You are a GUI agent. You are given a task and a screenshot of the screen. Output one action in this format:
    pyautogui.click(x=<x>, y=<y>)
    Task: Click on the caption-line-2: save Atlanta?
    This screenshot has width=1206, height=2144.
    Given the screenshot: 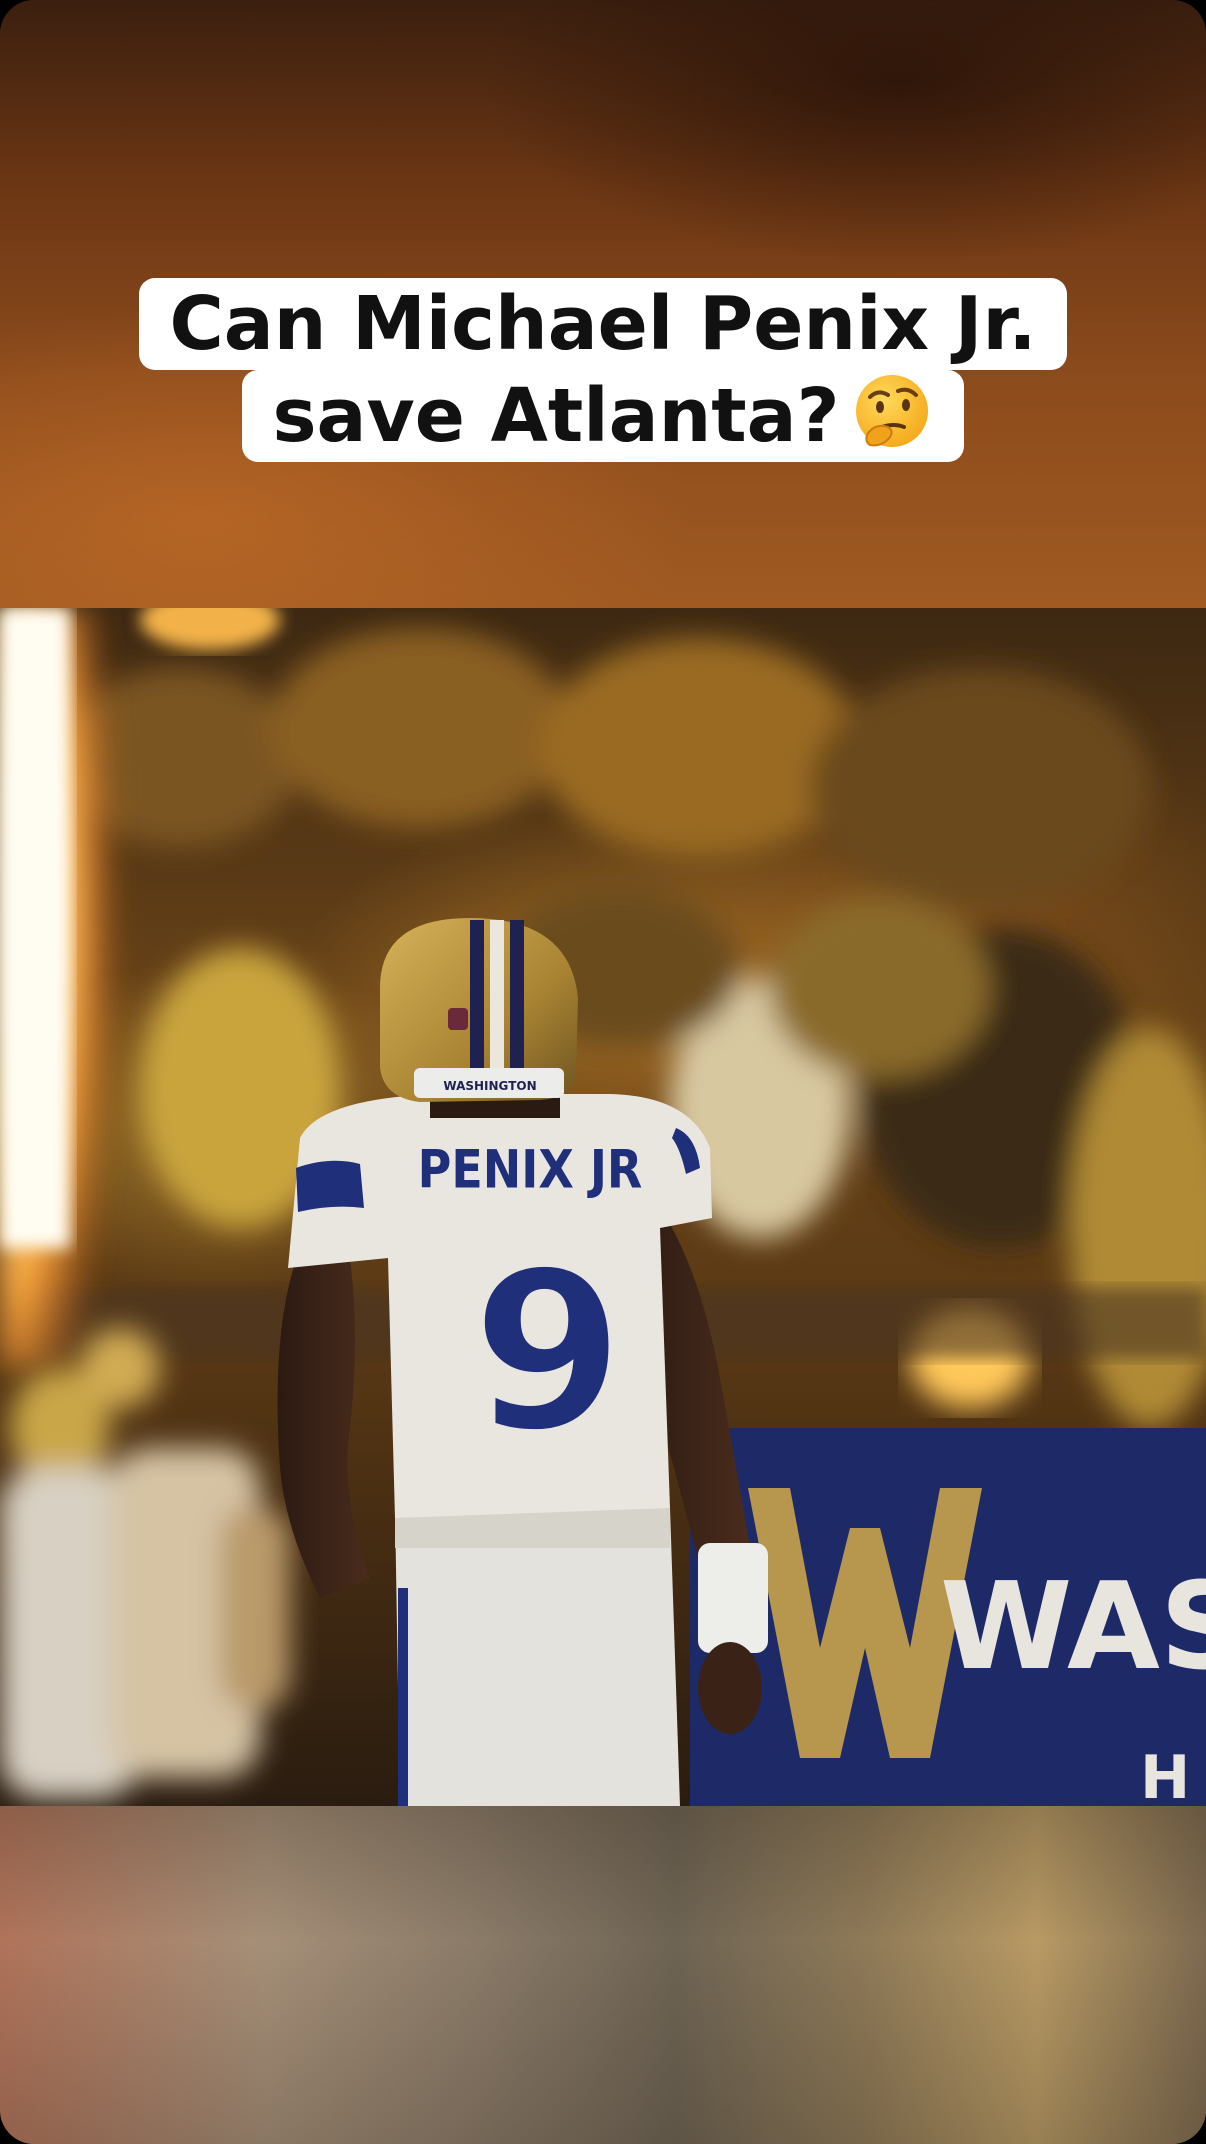 What is the action you would take?
    pyautogui.click(x=603, y=416)
    